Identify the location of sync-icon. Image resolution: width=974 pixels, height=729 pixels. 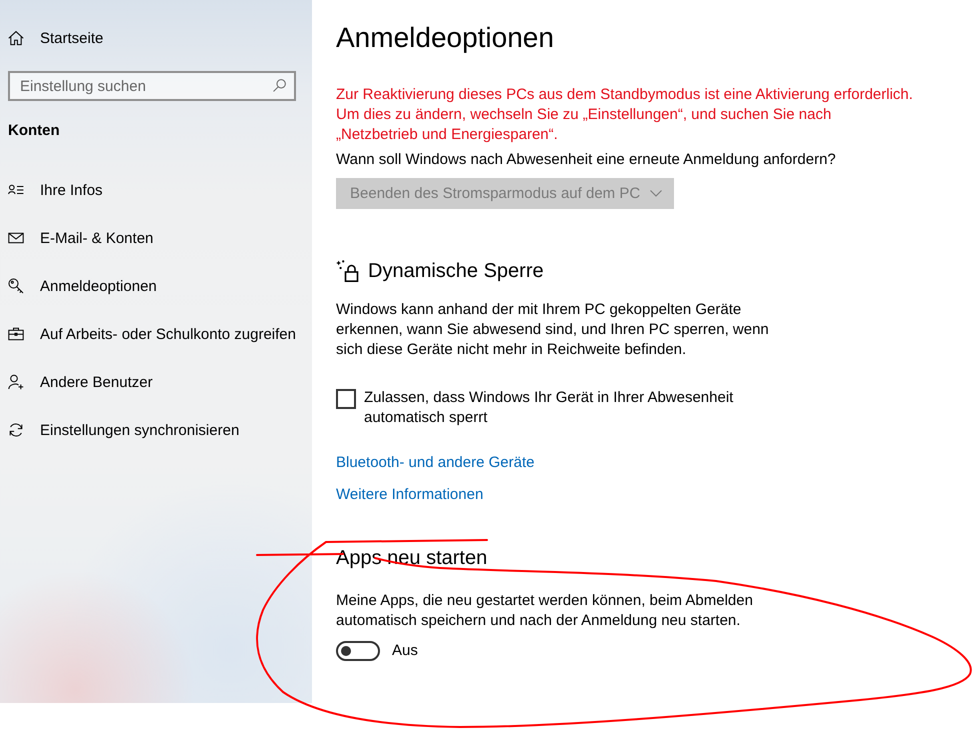
(16, 430).